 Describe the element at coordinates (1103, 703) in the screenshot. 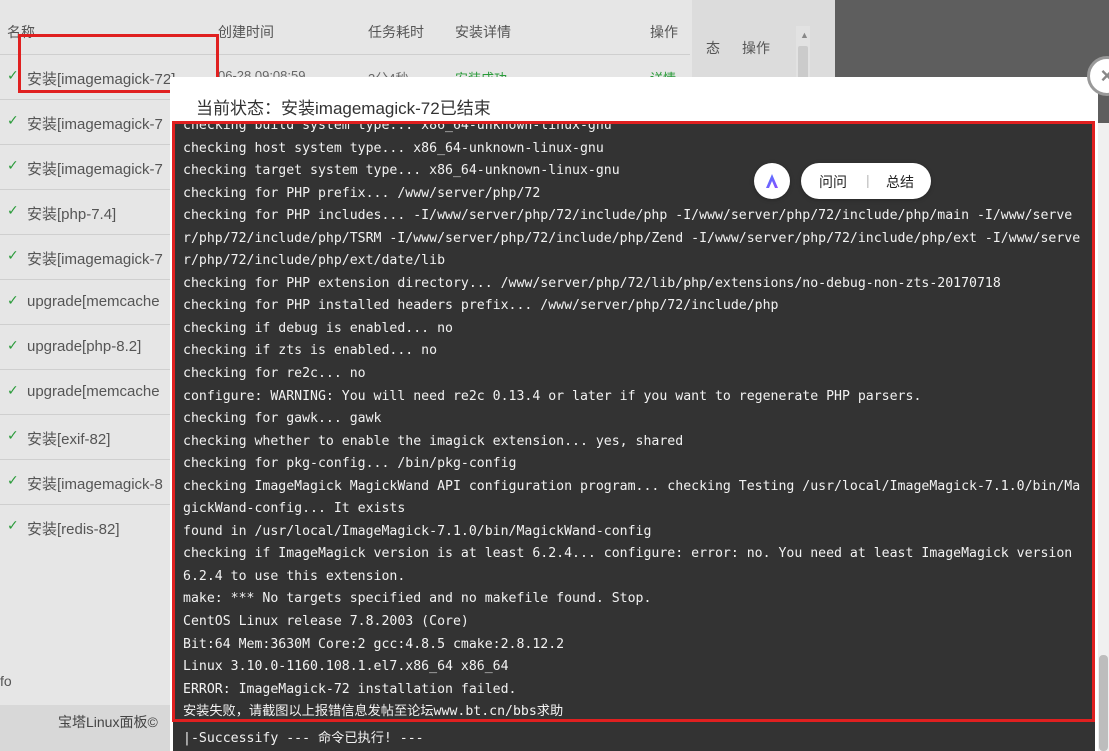

I see `console-scrollbar-thumb` at that location.